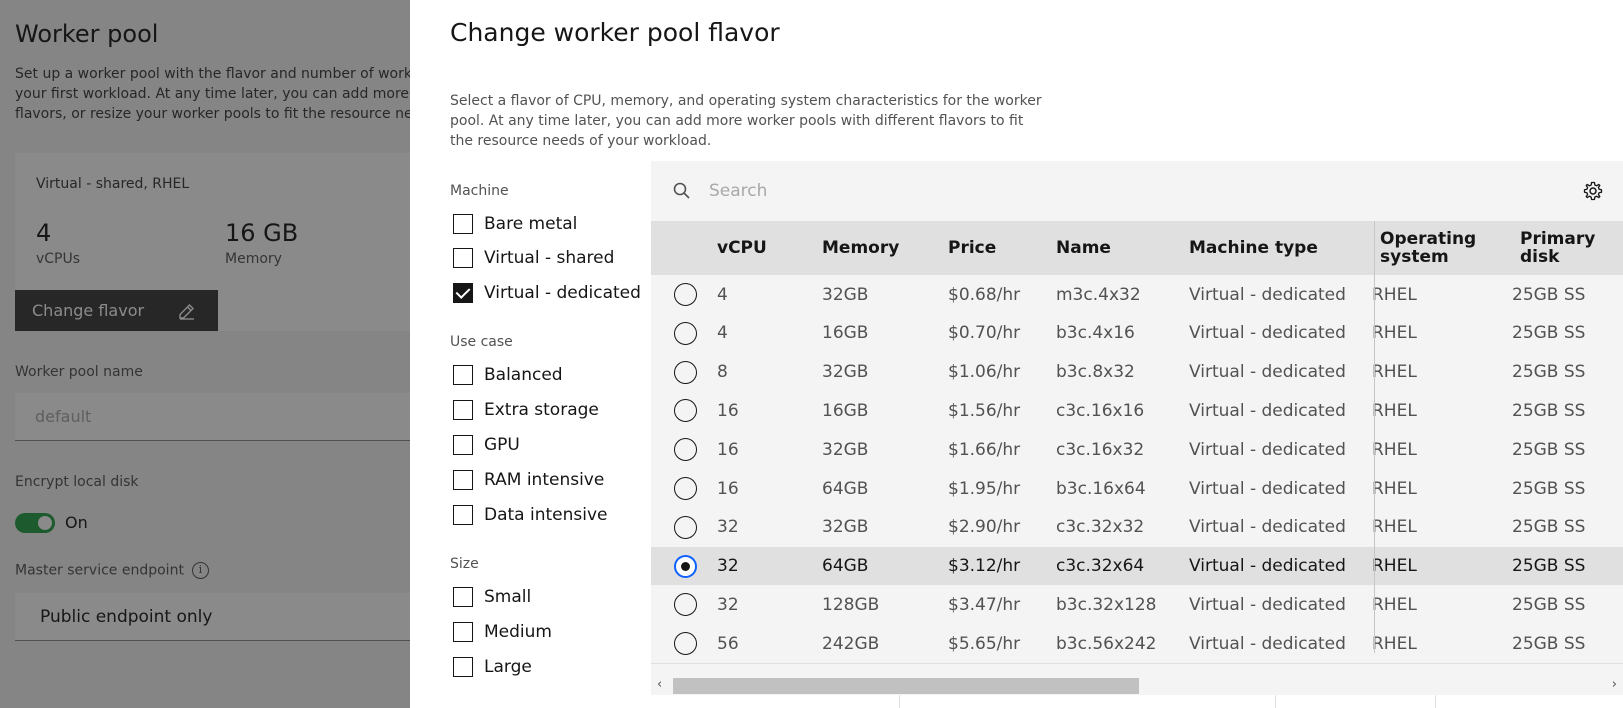  Describe the element at coordinates (1428, 248) in the screenshot. I see `column-header-operating-system: Operating system` at that location.